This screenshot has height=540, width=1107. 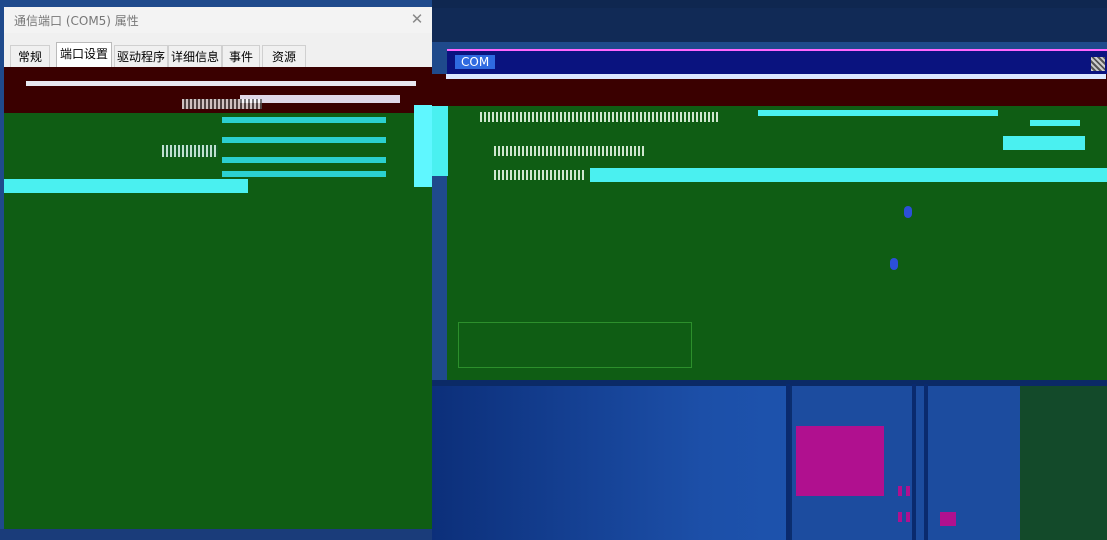 I want to click on right-window-title: COM, so click(x=475, y=62).